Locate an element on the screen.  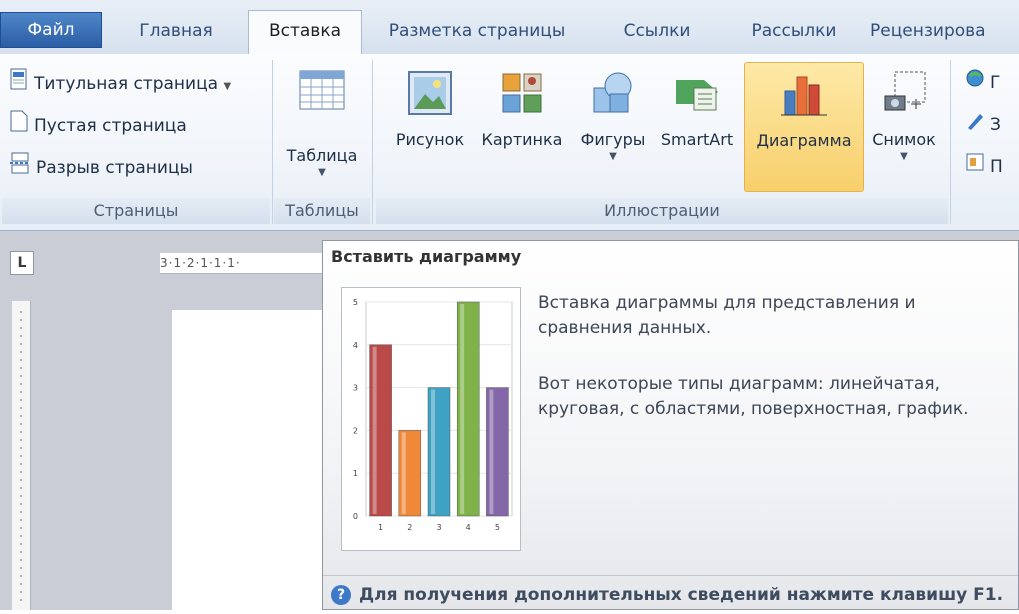
cross-reference-icon is located at coordinates (975, 167).